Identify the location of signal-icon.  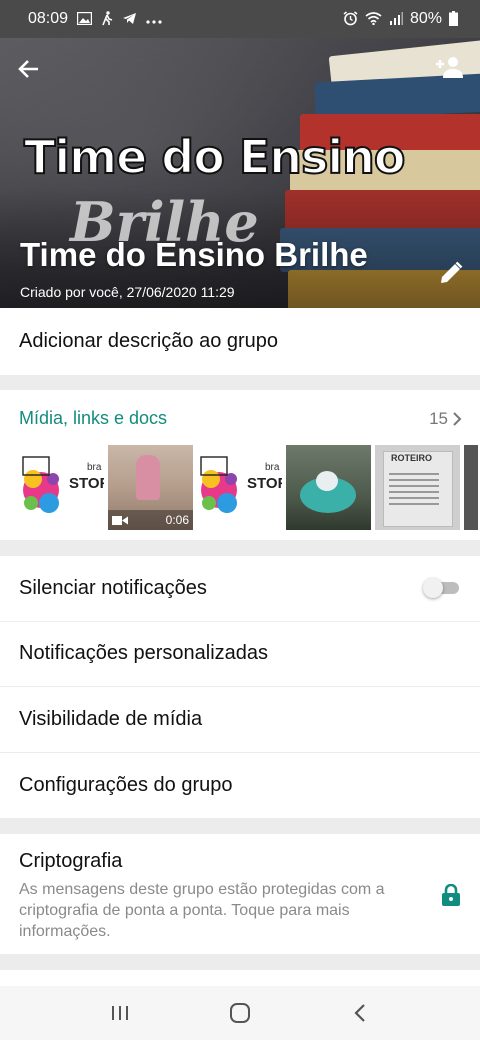
(396, 19).